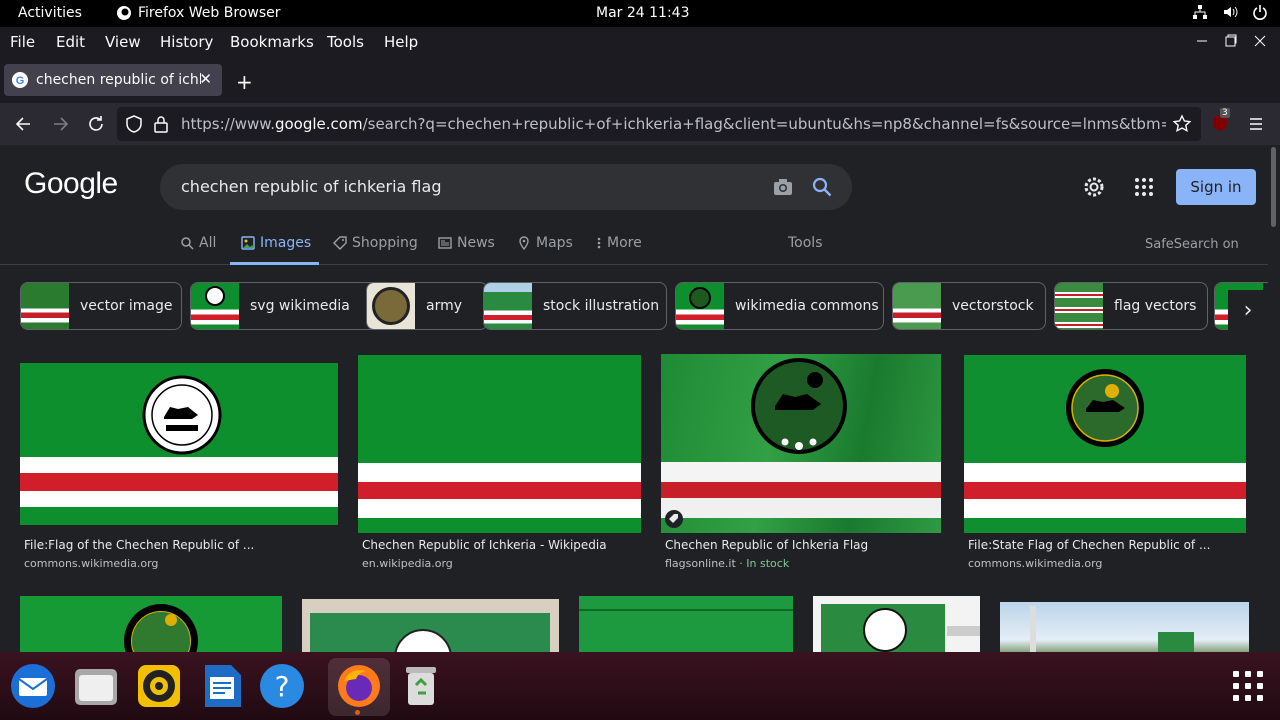  I want to click on tab-more-label: More, so click(624, 243).